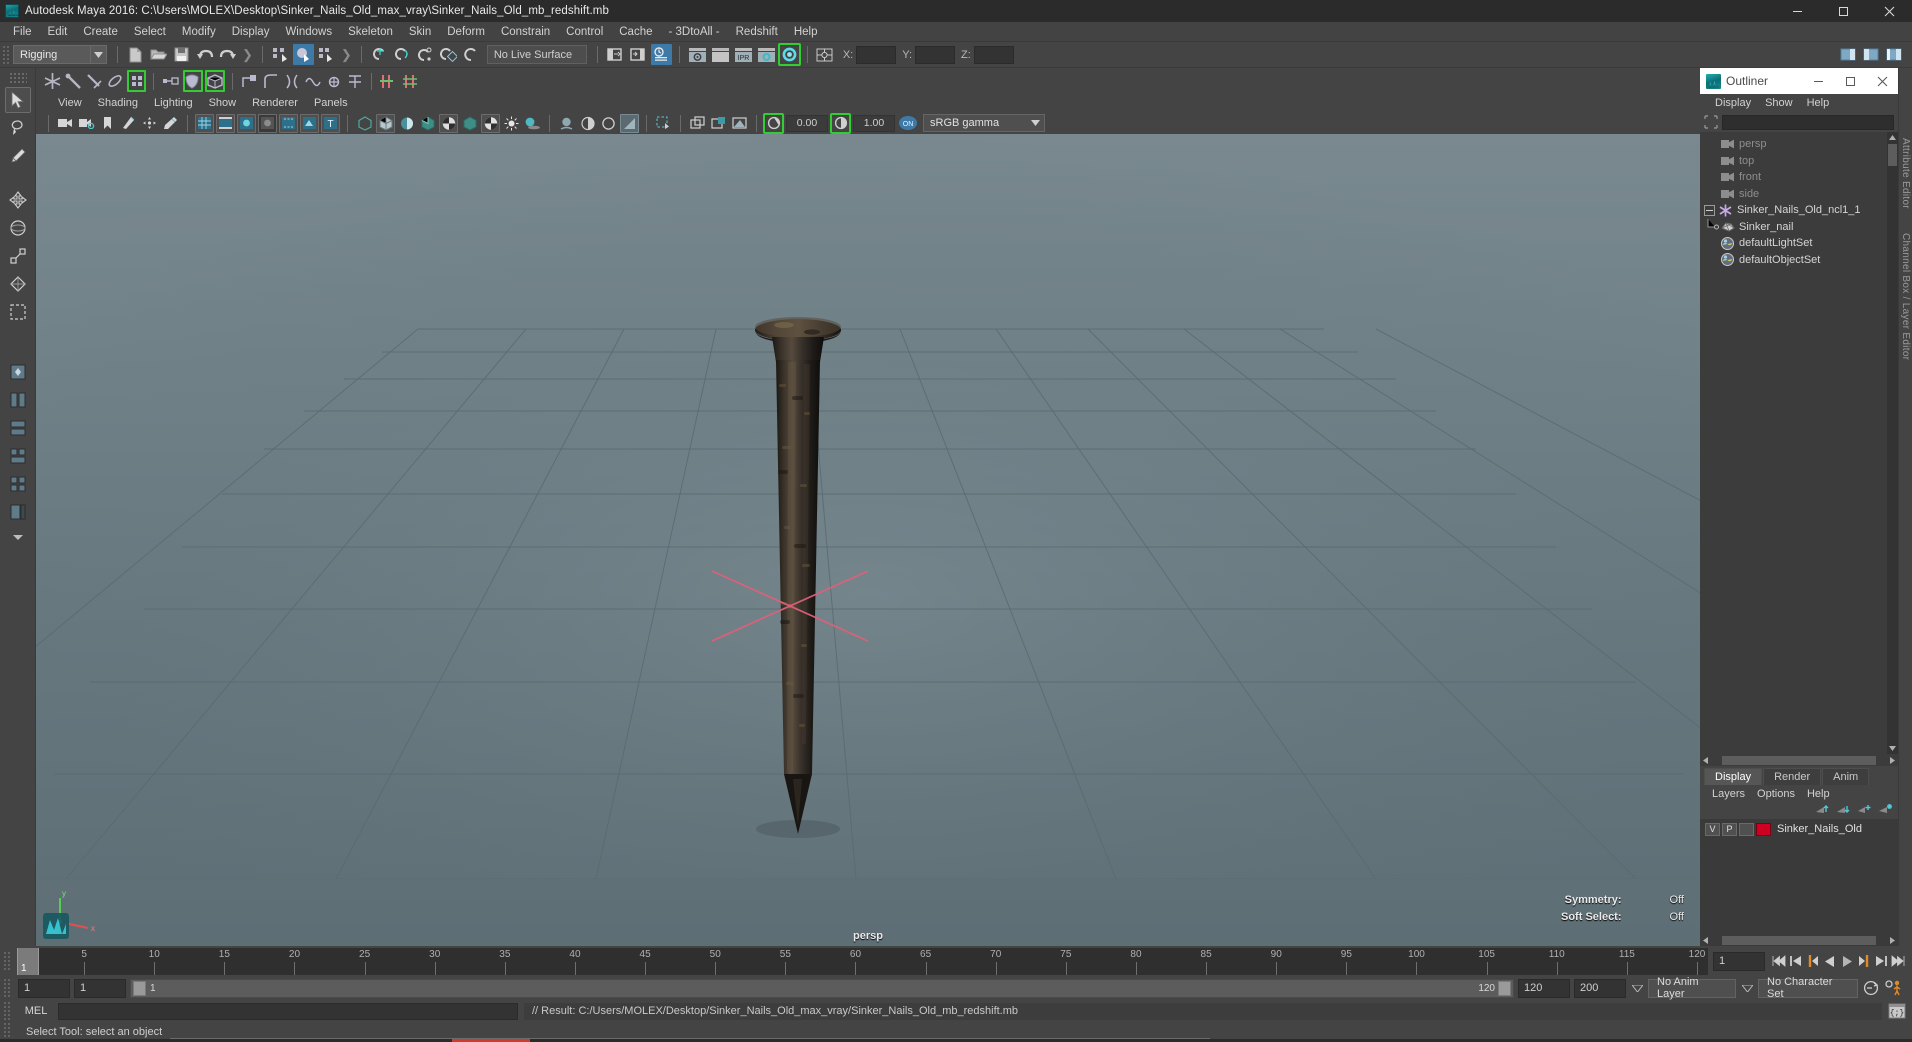 The height and width of the screenshot is (1042, 1912). I want to click on layer-visibility-toggle: V, so click(1712, 829).